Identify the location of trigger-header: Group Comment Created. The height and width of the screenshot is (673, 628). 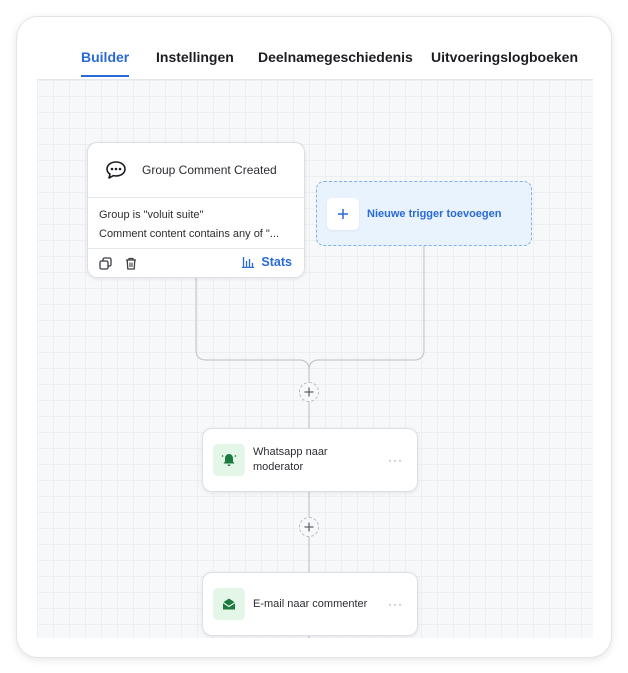
(196, 170).